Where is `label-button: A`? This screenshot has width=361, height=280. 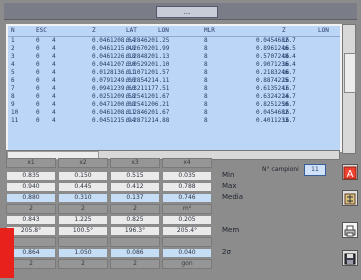 label-button: A is located at coordinates (350, 172).